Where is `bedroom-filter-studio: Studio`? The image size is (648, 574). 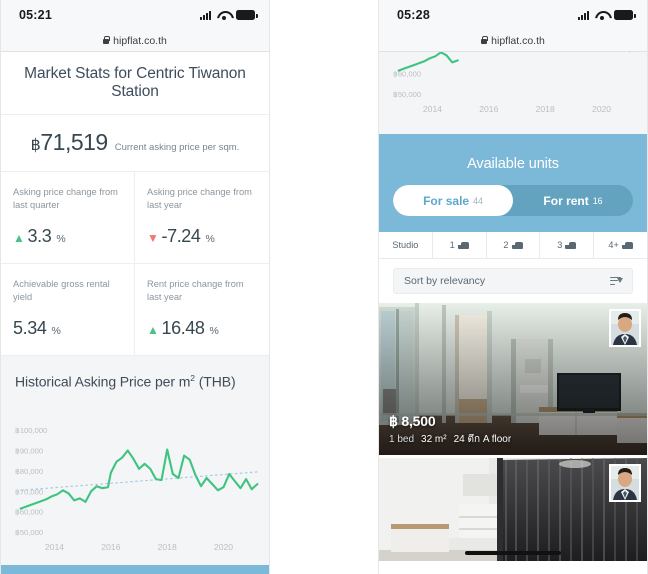
bedroom-filter-studio: Studio is located at coordinates (406, 245).